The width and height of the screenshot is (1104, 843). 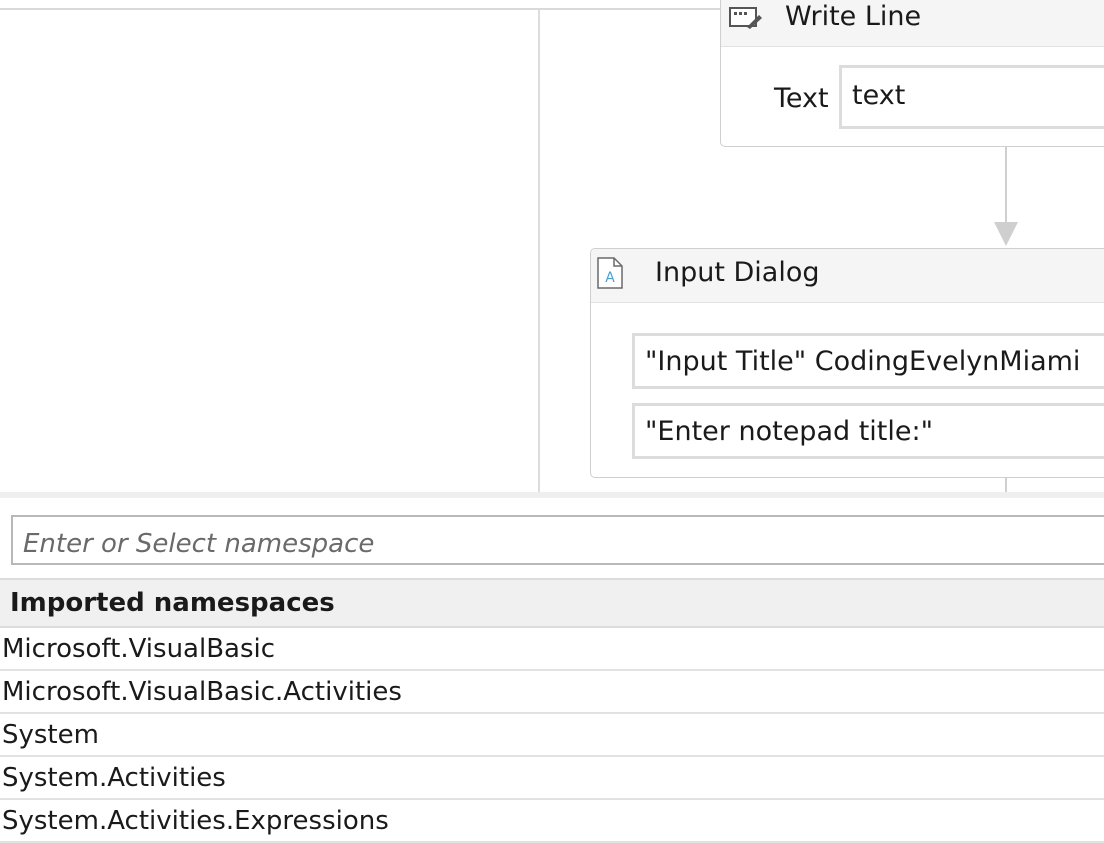 What do you see at coordinates (1006, 185) in the screenshot?
I see `flow-connector` at bounding box center [1006, 185].